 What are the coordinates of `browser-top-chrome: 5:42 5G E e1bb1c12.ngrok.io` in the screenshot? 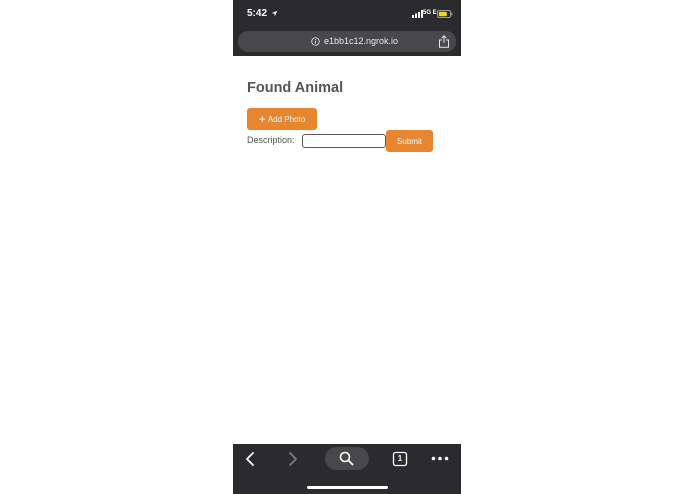 It's located at (347, 28).